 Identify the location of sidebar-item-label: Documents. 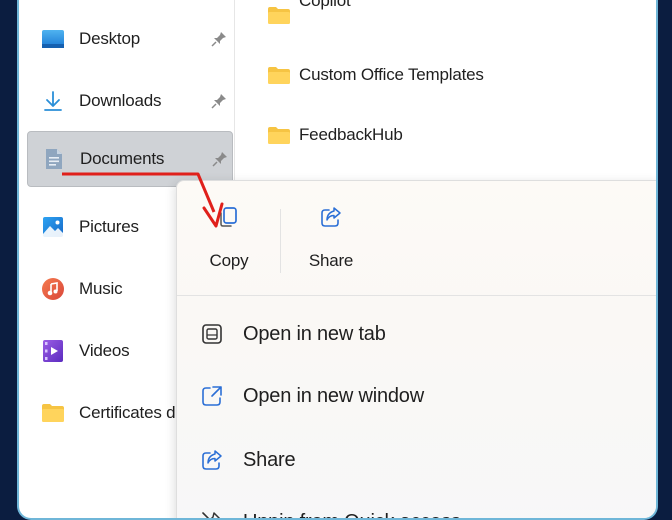
(122, 158).